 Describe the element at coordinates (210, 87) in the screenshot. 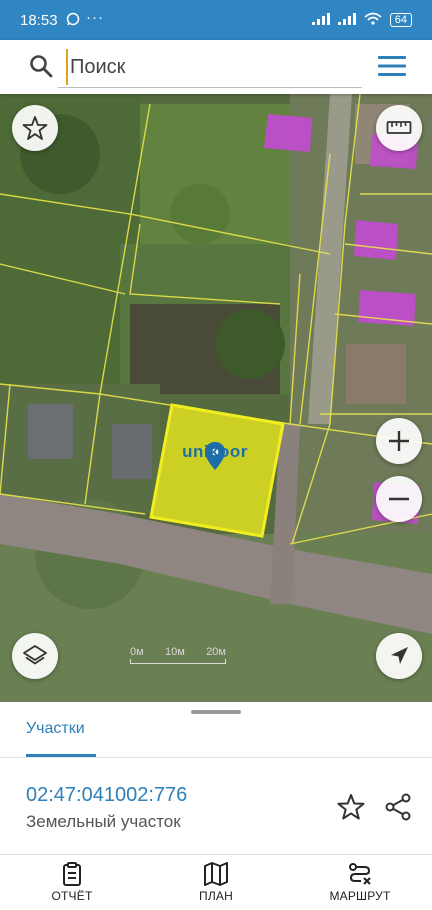

I see `search-underline` at that location.